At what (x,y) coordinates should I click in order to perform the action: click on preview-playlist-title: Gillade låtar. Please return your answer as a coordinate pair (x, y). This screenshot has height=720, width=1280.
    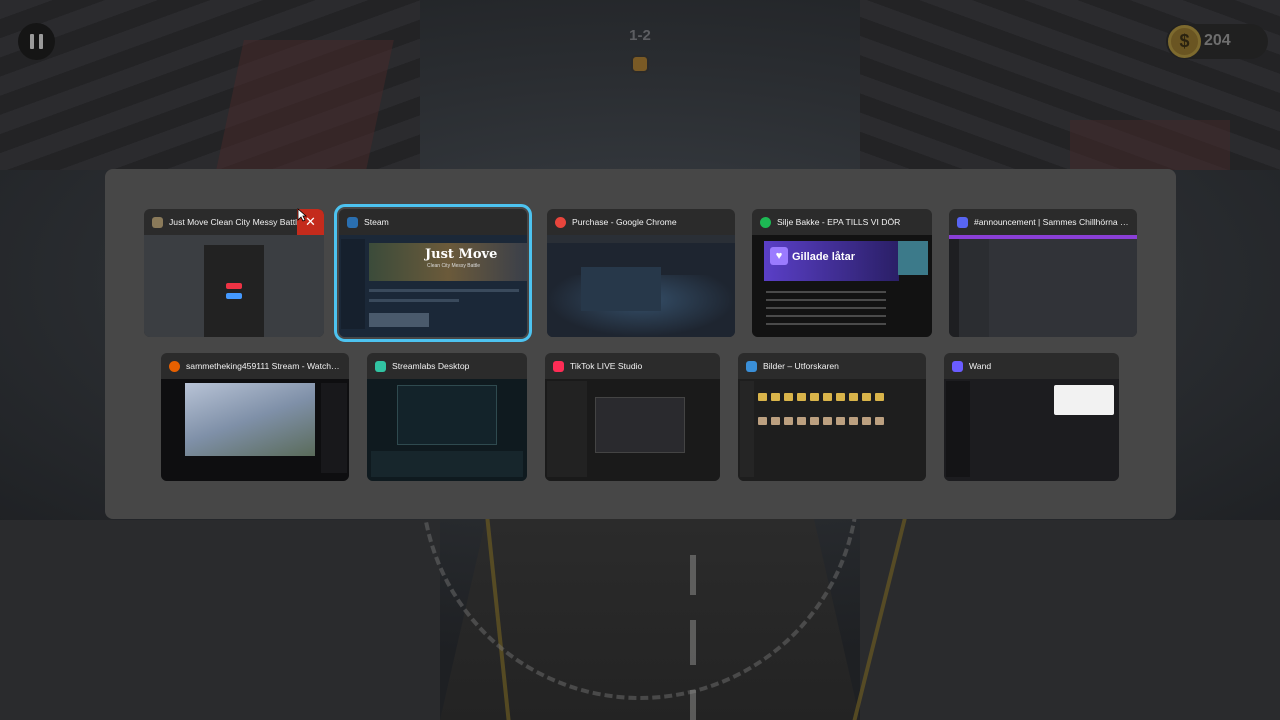
    Looking at the image, I should click on (823, 257).